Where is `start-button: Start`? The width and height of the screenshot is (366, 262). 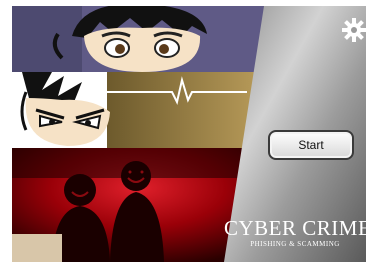 start-button: Start is located at coordinates (311, 145).